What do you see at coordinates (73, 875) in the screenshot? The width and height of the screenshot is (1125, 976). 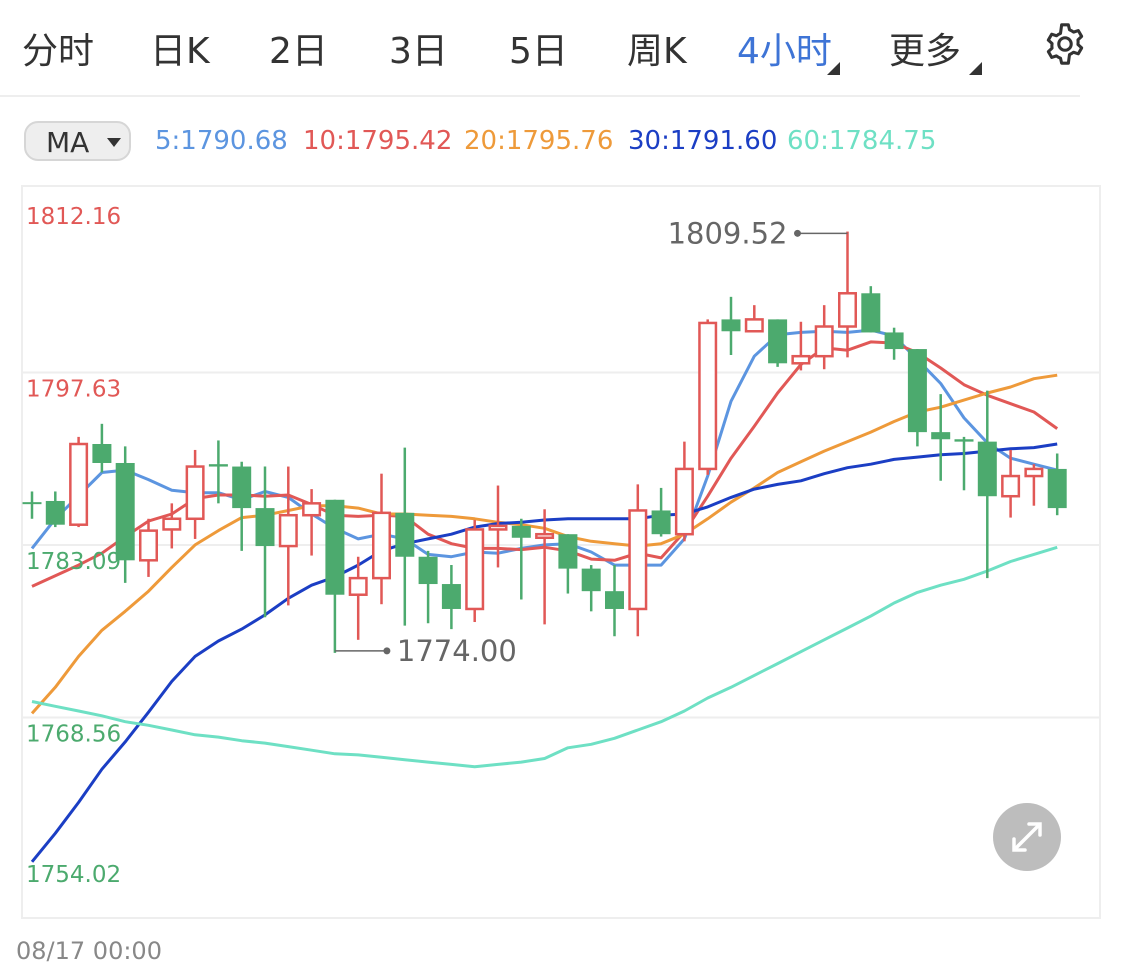 I see `y-tick-label: 1754.02` at bounding box center [73, 875].